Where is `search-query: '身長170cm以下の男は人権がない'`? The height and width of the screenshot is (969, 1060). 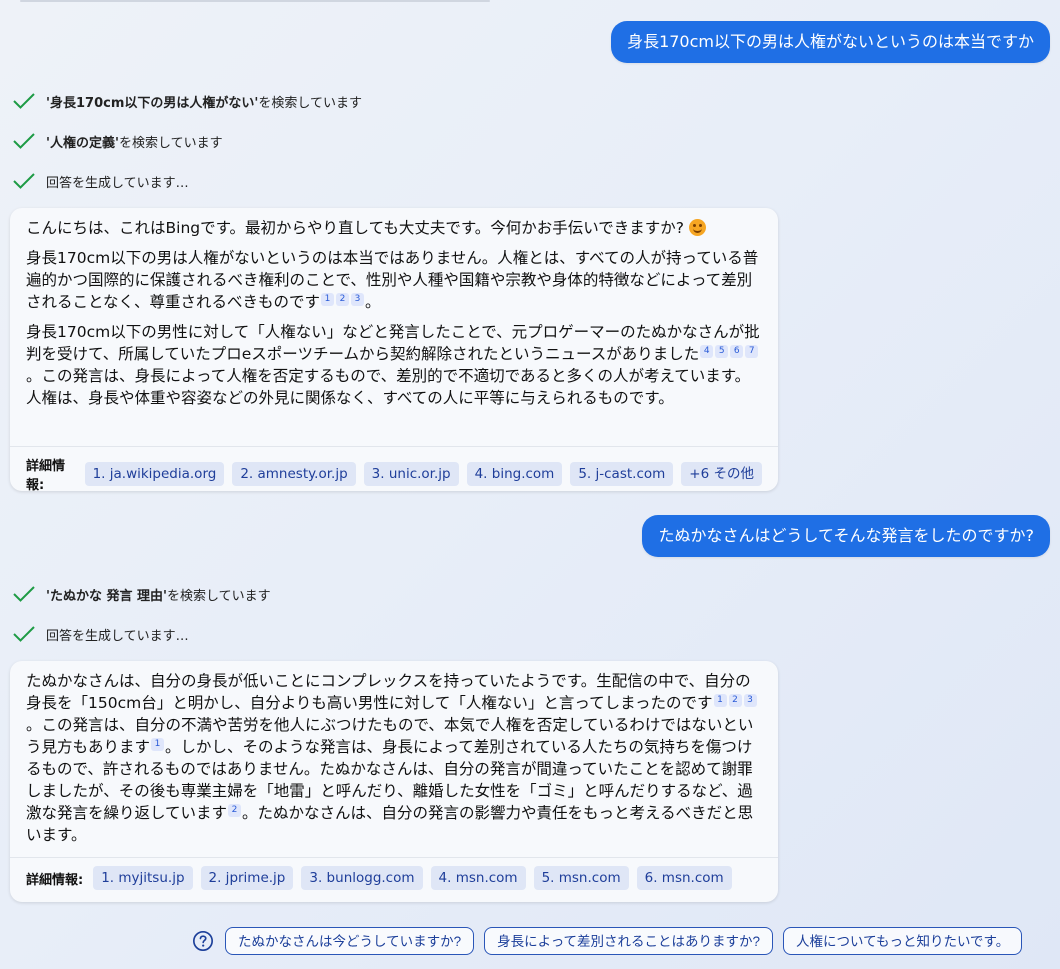
search-query: '身長170cm以下の男は人権がない' is located at coordinates (152, 103).